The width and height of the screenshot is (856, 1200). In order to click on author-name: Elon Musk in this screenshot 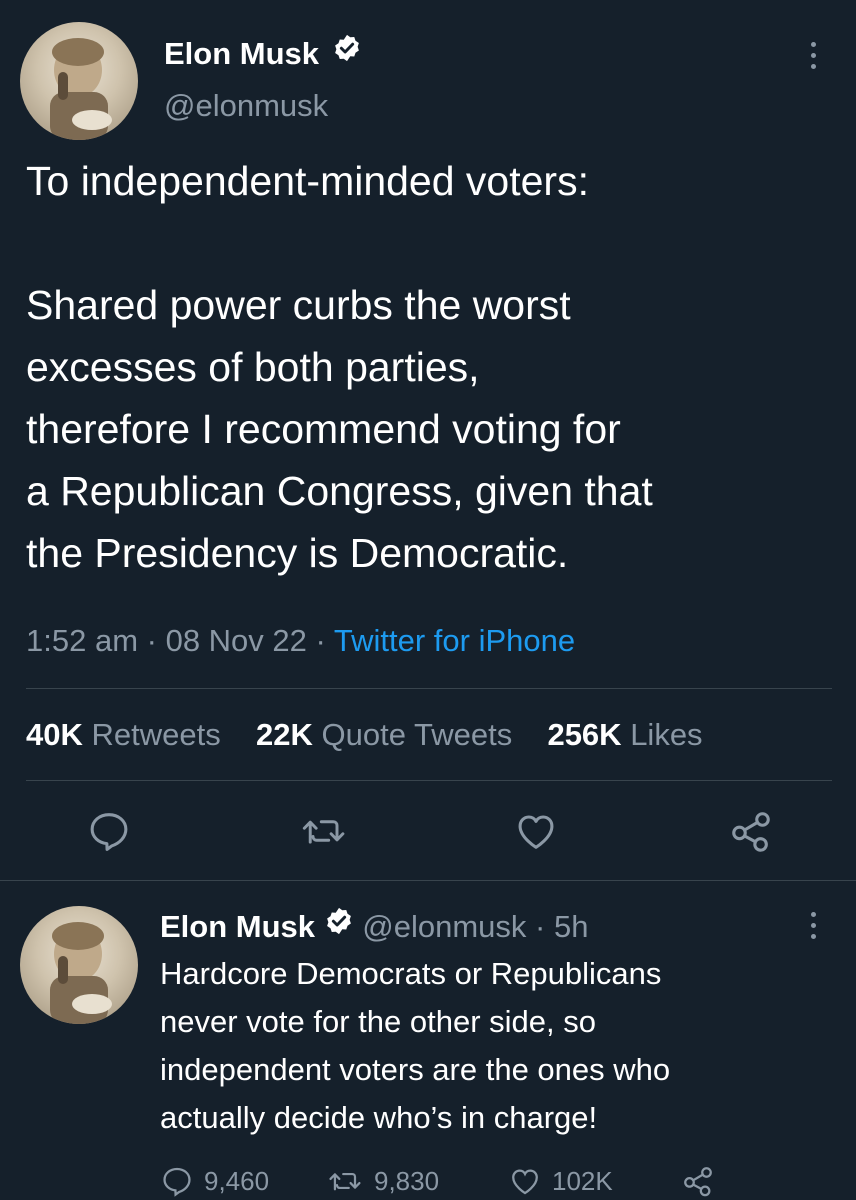, I will do `click(263, 54)`.